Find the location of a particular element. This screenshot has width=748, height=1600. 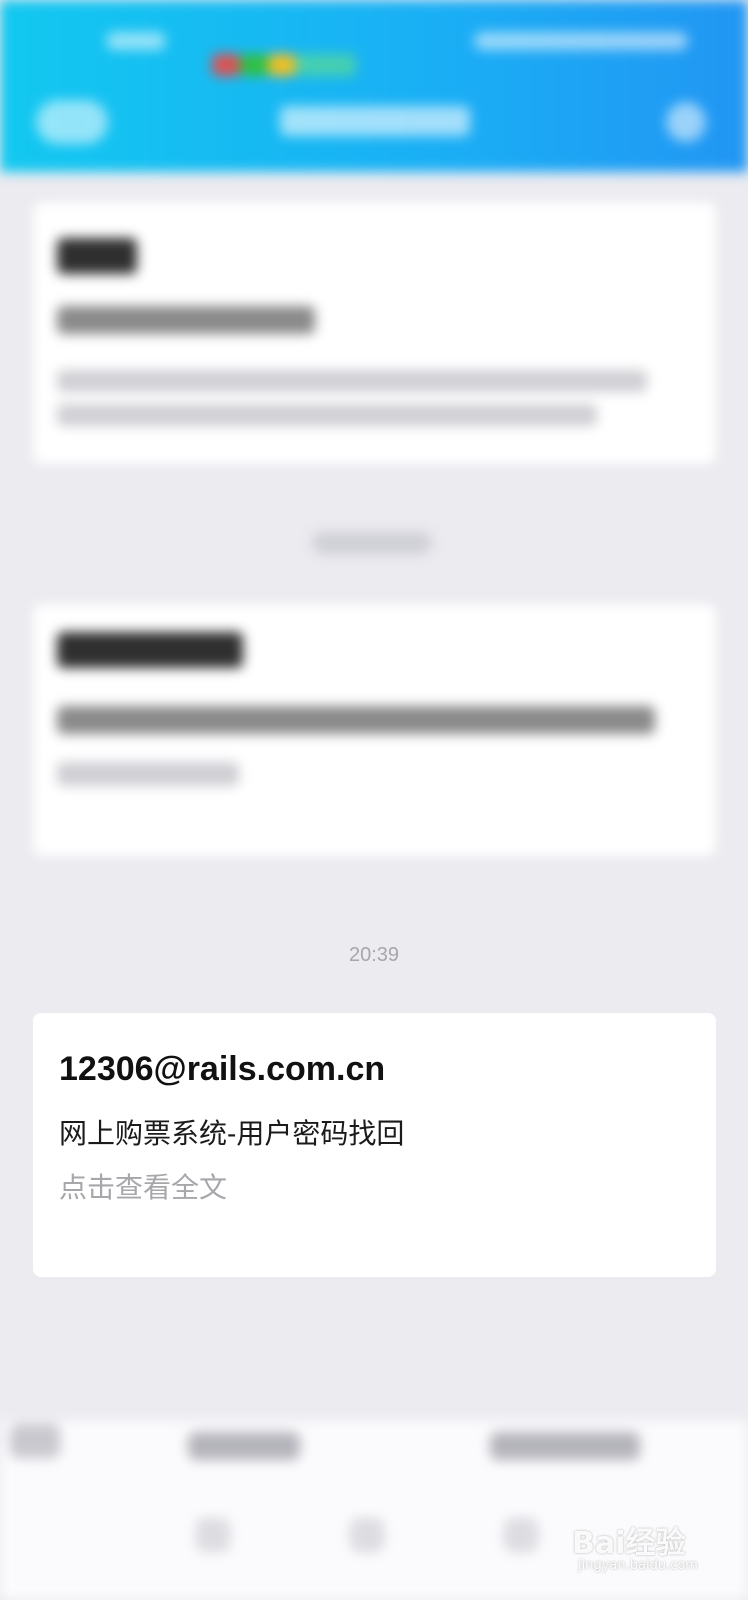

app-header is located at coordinates (374, 86).